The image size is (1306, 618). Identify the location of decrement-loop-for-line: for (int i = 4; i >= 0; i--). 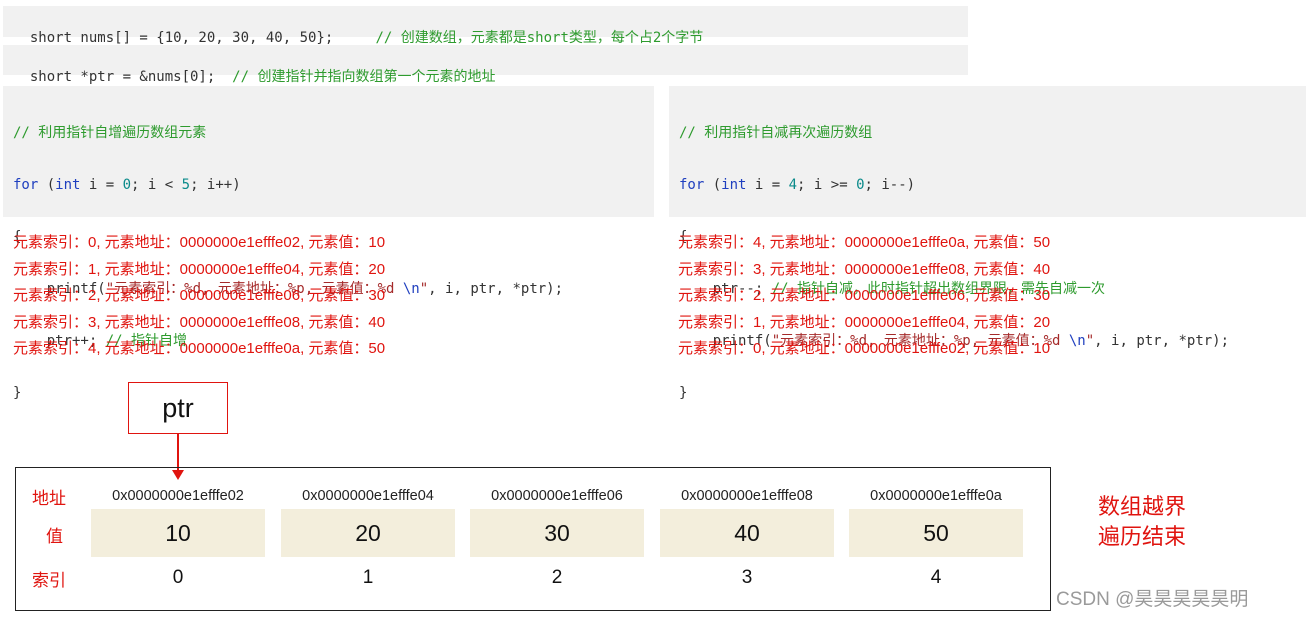
(797, 185).